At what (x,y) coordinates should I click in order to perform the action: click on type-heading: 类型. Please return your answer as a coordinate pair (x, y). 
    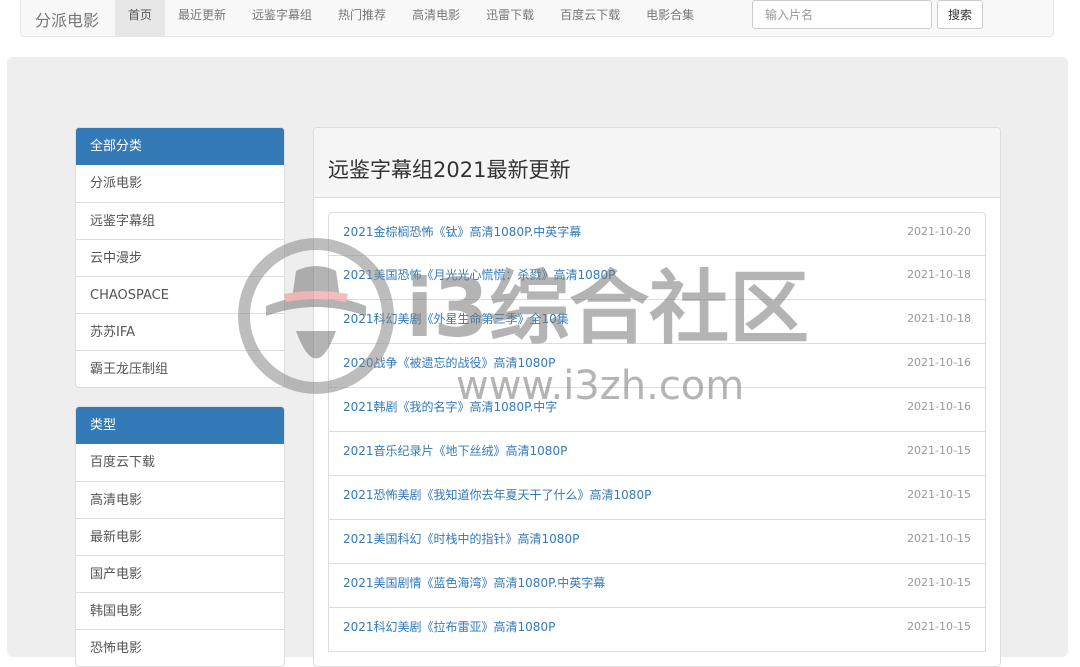
    Looking at the image, I should click on (180, 425).